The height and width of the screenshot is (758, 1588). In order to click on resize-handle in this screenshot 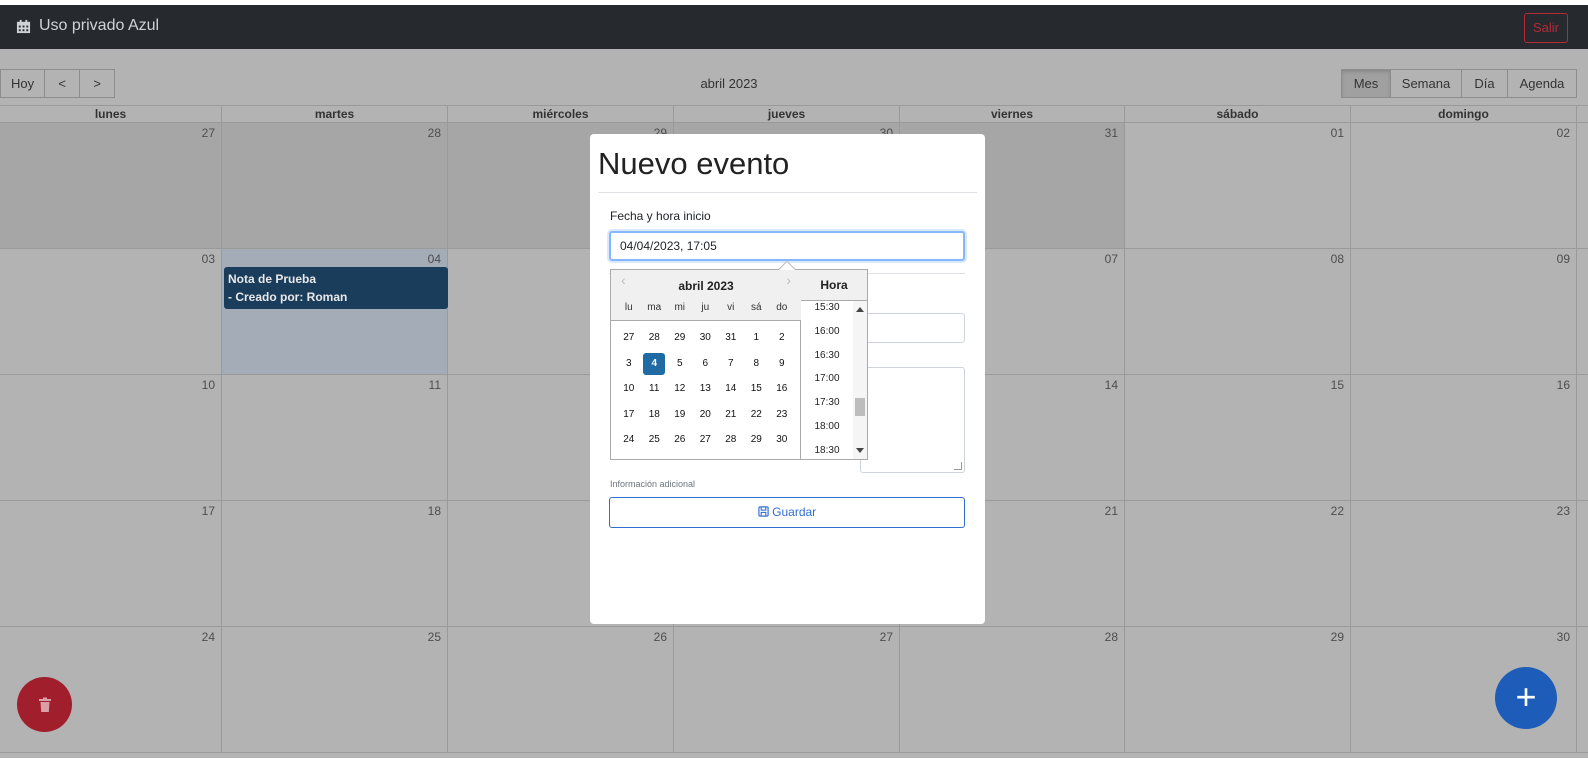, I will do `click(958, 466)`.